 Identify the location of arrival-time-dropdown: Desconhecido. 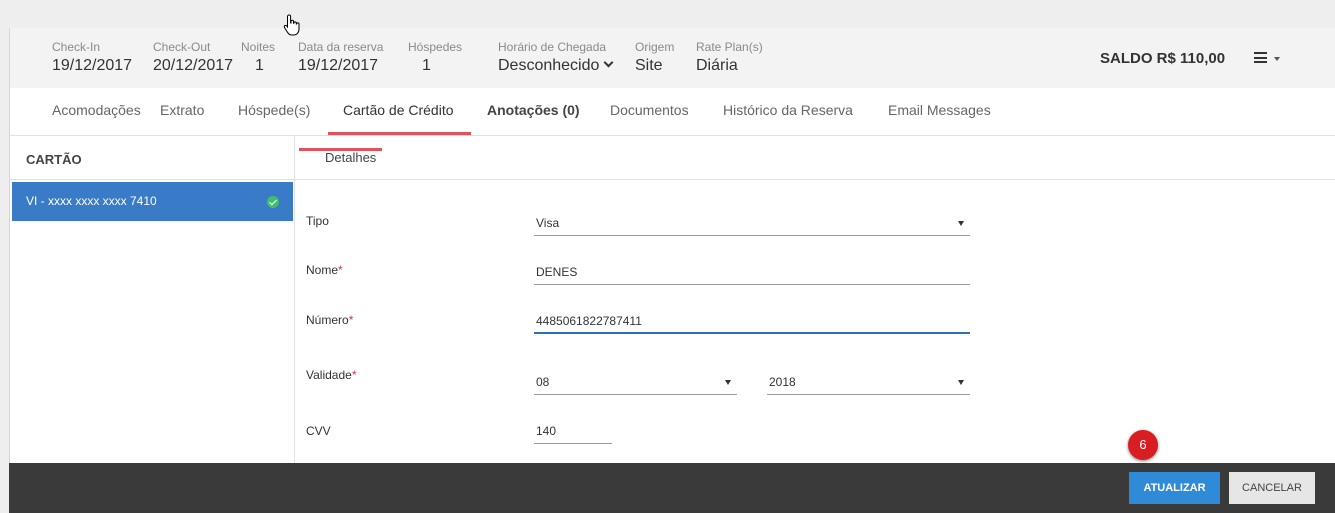
(556, 66).